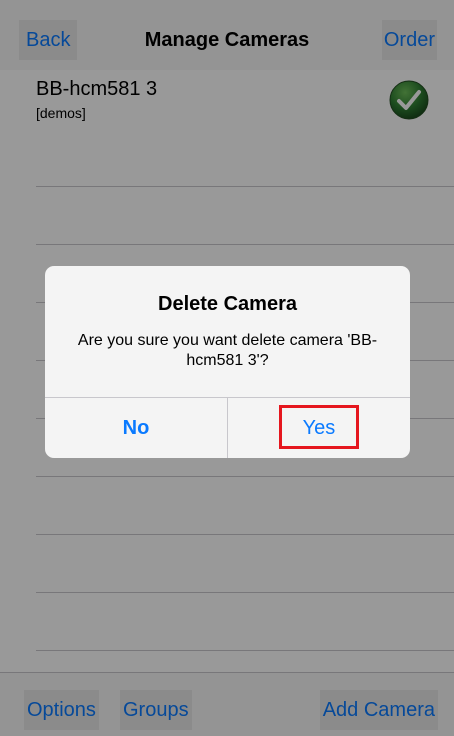 The image size is (454, 736). What do you see at coordinates (319, 428) in the screenshot?
I see `yes-button: Yes` at bounding box center [319, 428].